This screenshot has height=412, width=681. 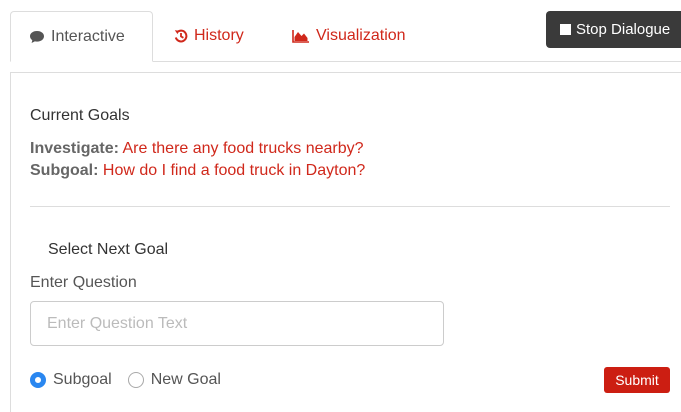 I want to click on tab-visualization-label: Visualization, so click(x=361, y=35).